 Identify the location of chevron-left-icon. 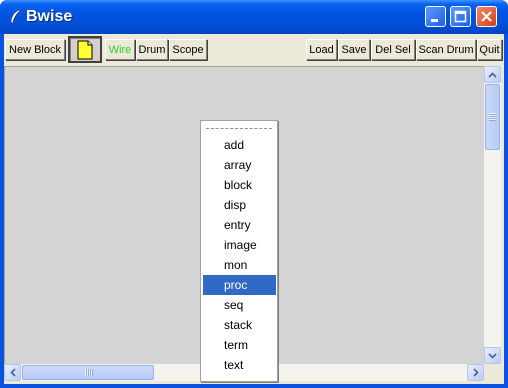
(12, 372).